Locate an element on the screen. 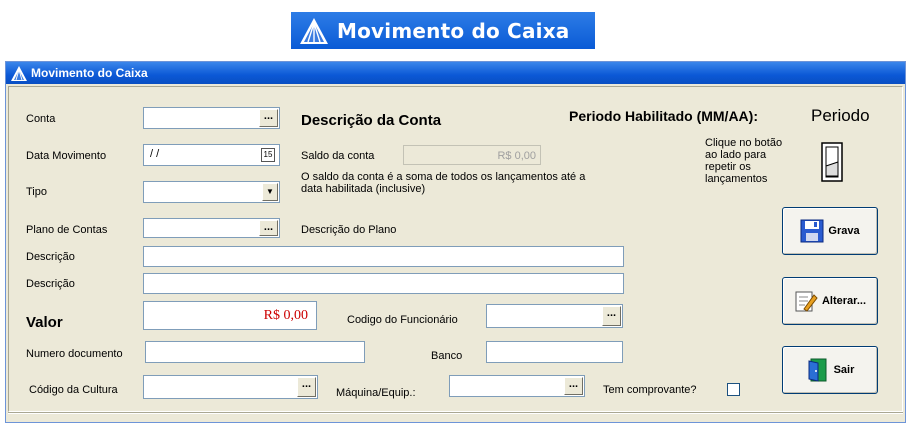 The image size is (910, 423). periodo-value: Periodo is located at coordinates (840, 115).